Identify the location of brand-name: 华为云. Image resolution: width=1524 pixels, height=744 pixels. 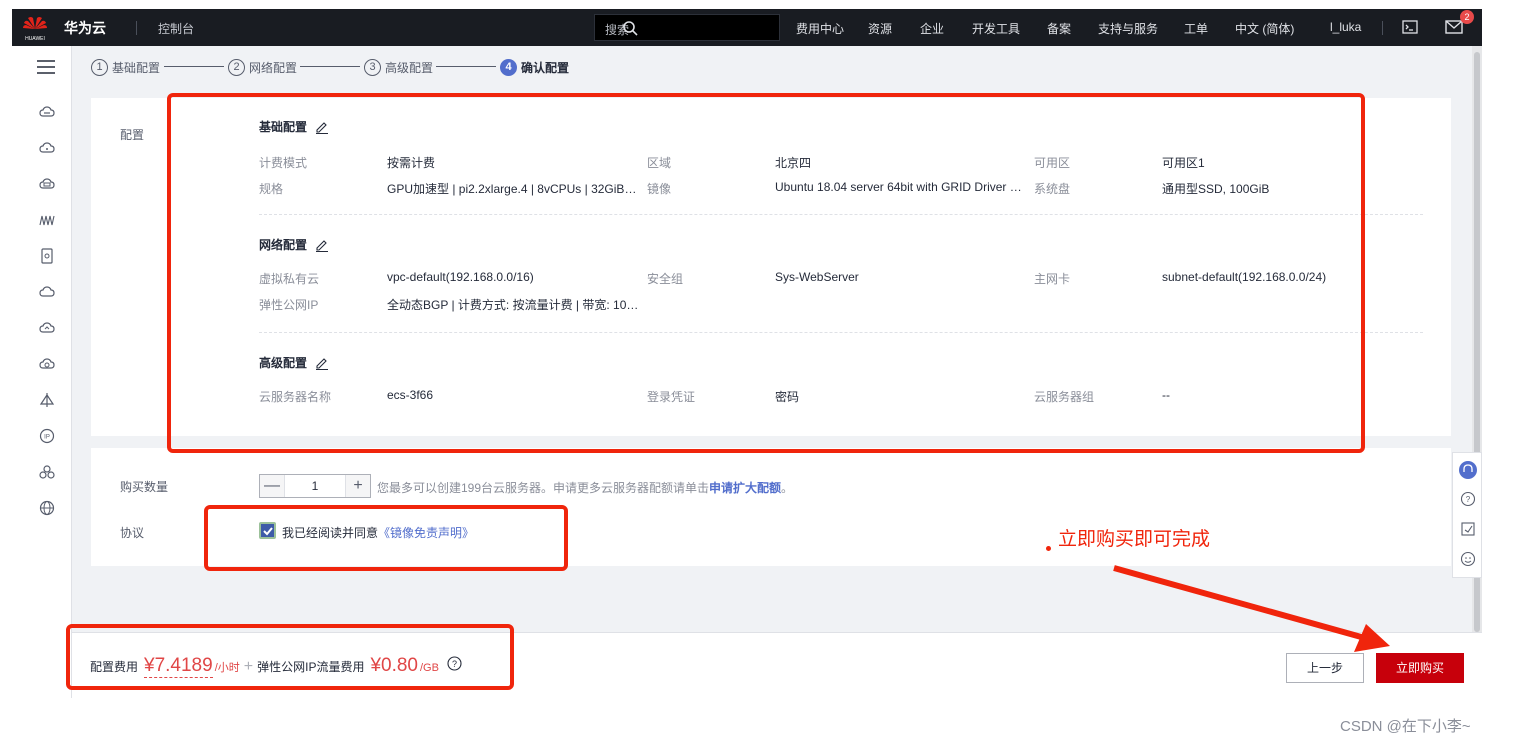
(85, 28).